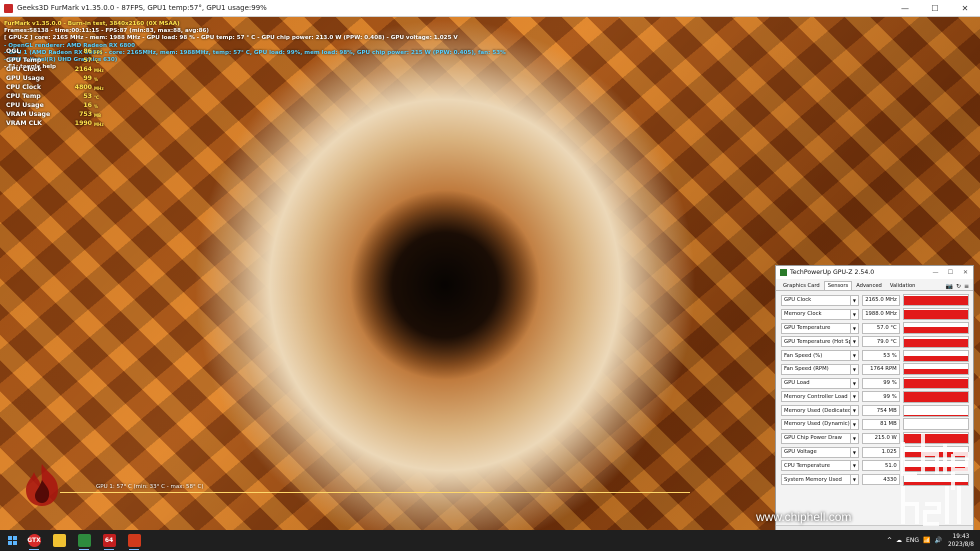  I want to click on monitor-value: 99, so click(87, 78).